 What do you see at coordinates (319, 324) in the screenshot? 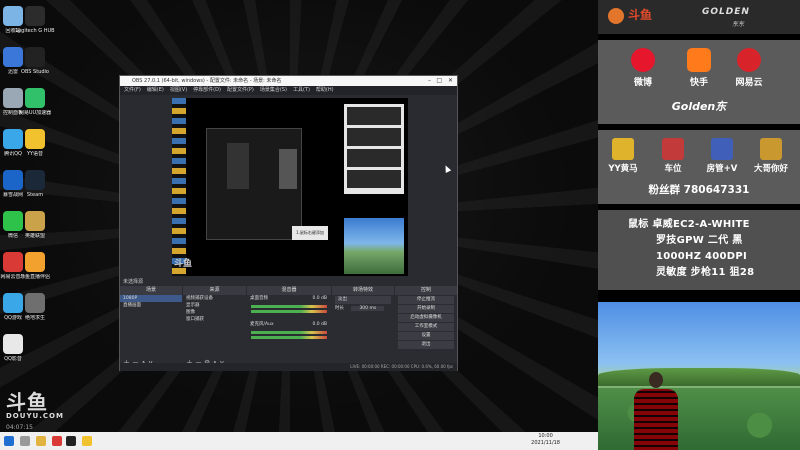
I see `mixer-level: 0.0 dB` at bounding box center [319, 324].